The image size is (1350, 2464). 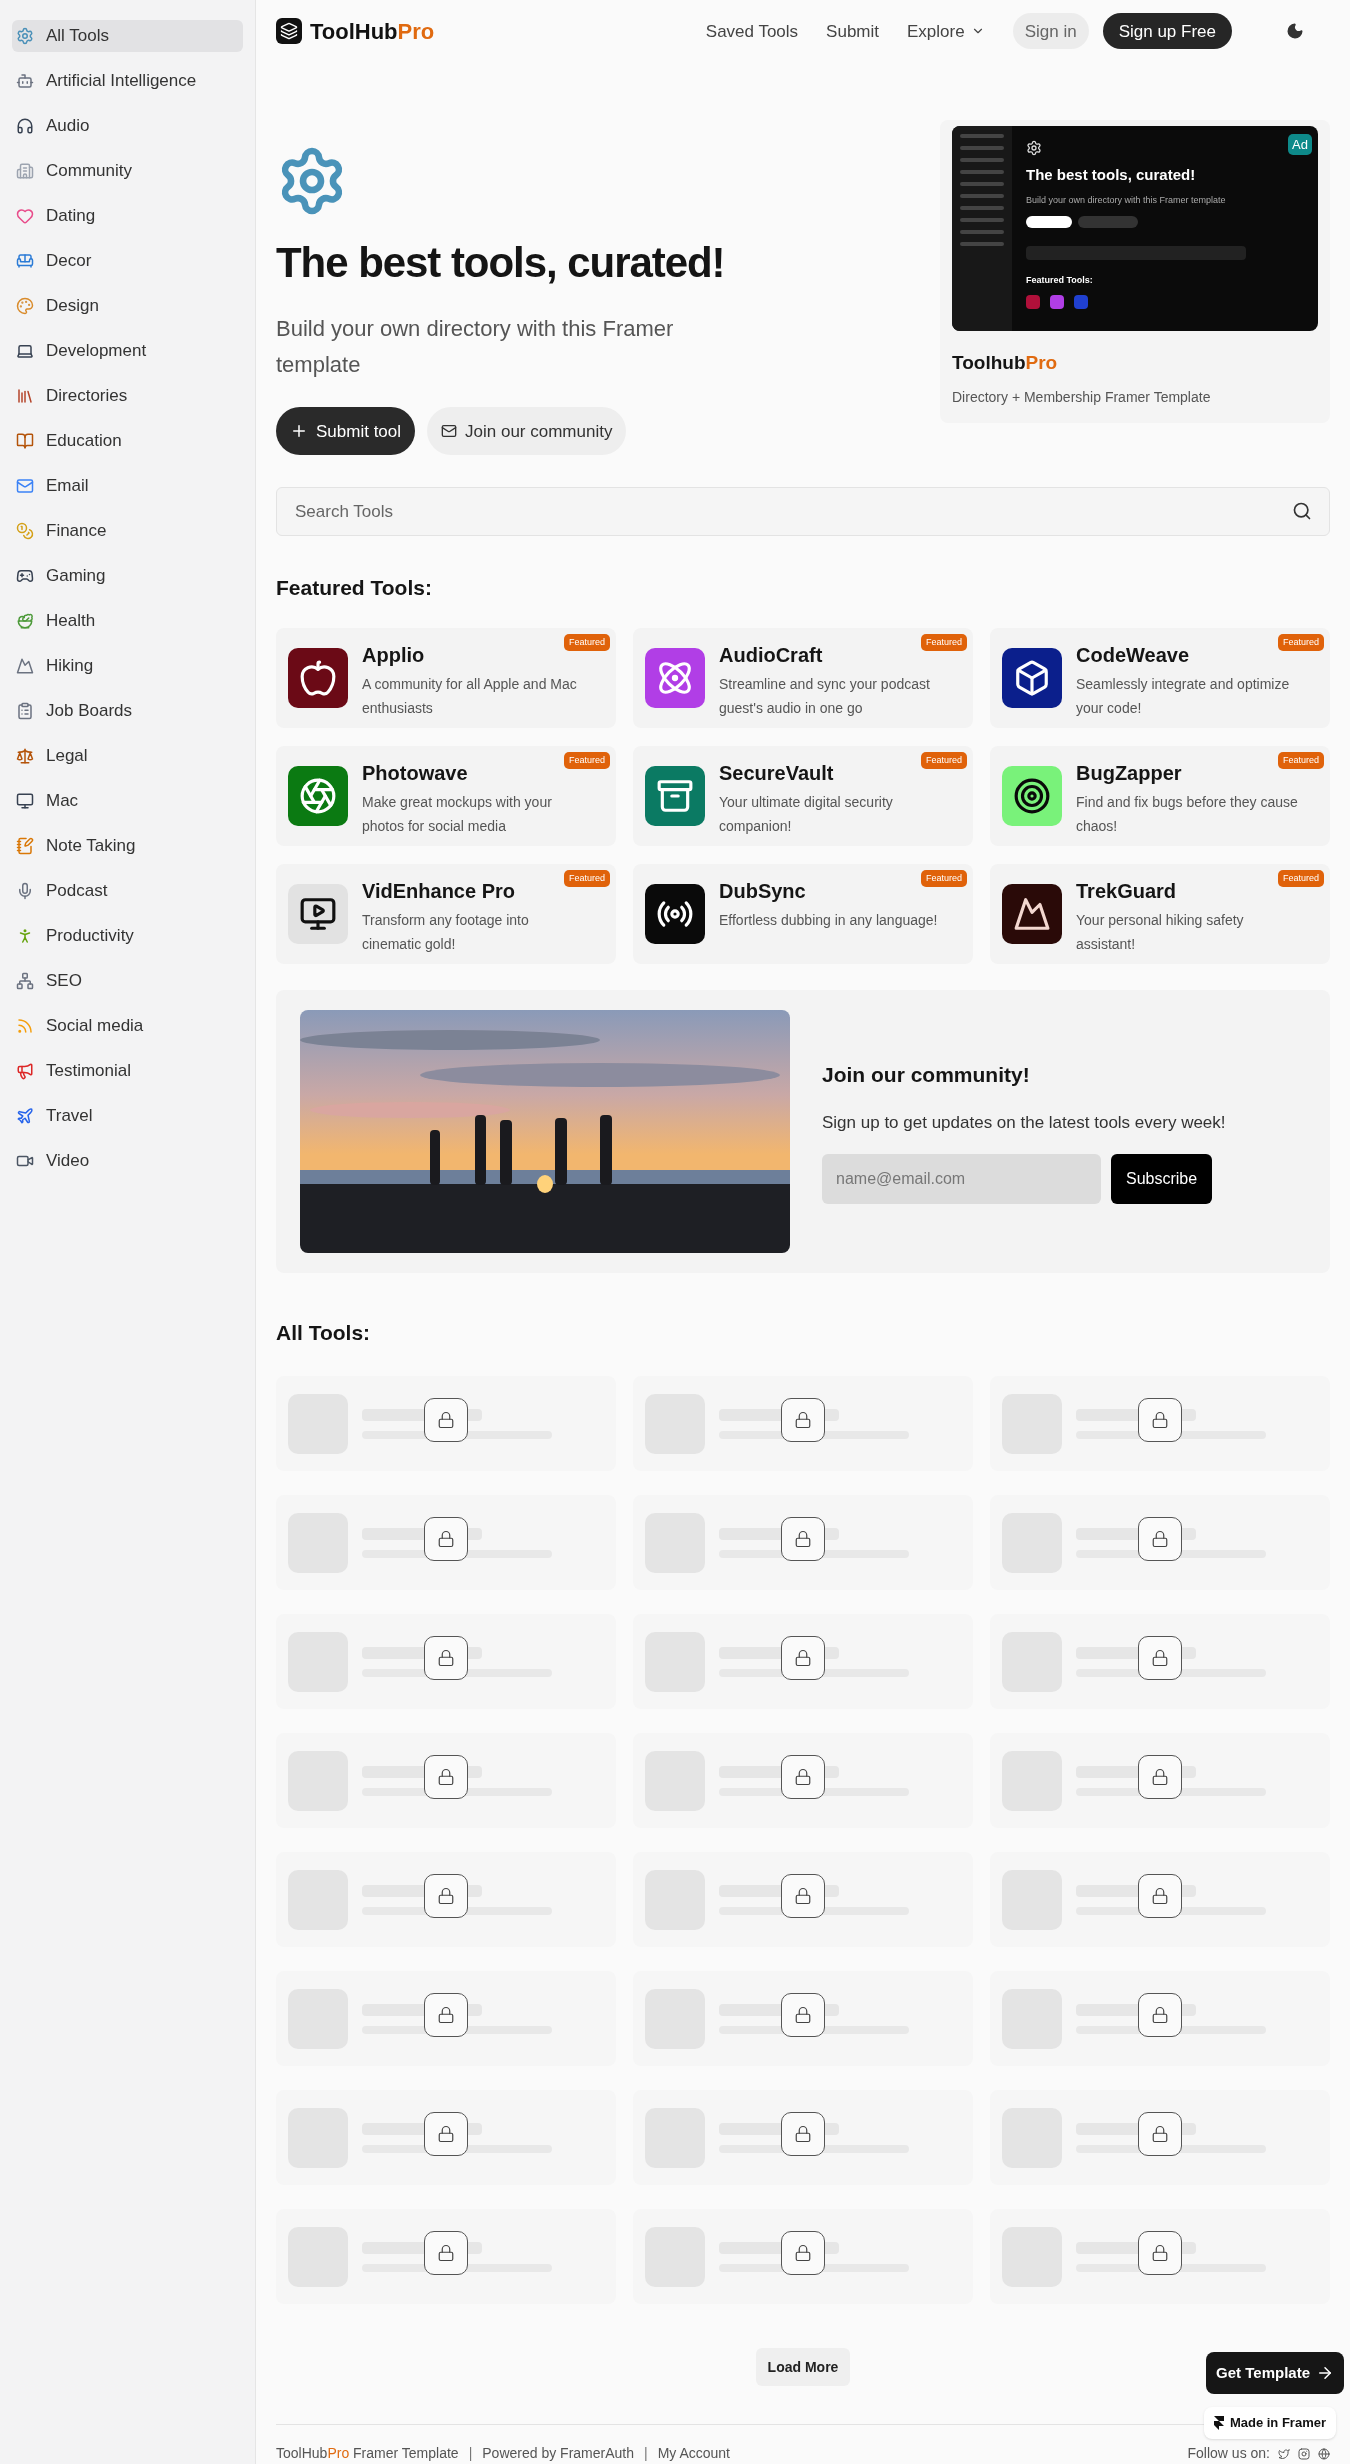 What do you see at coordinates (1275, 2373) in the screenshot?
I see `get-template-button: Get Template` at bounding box center [1275, 2373].